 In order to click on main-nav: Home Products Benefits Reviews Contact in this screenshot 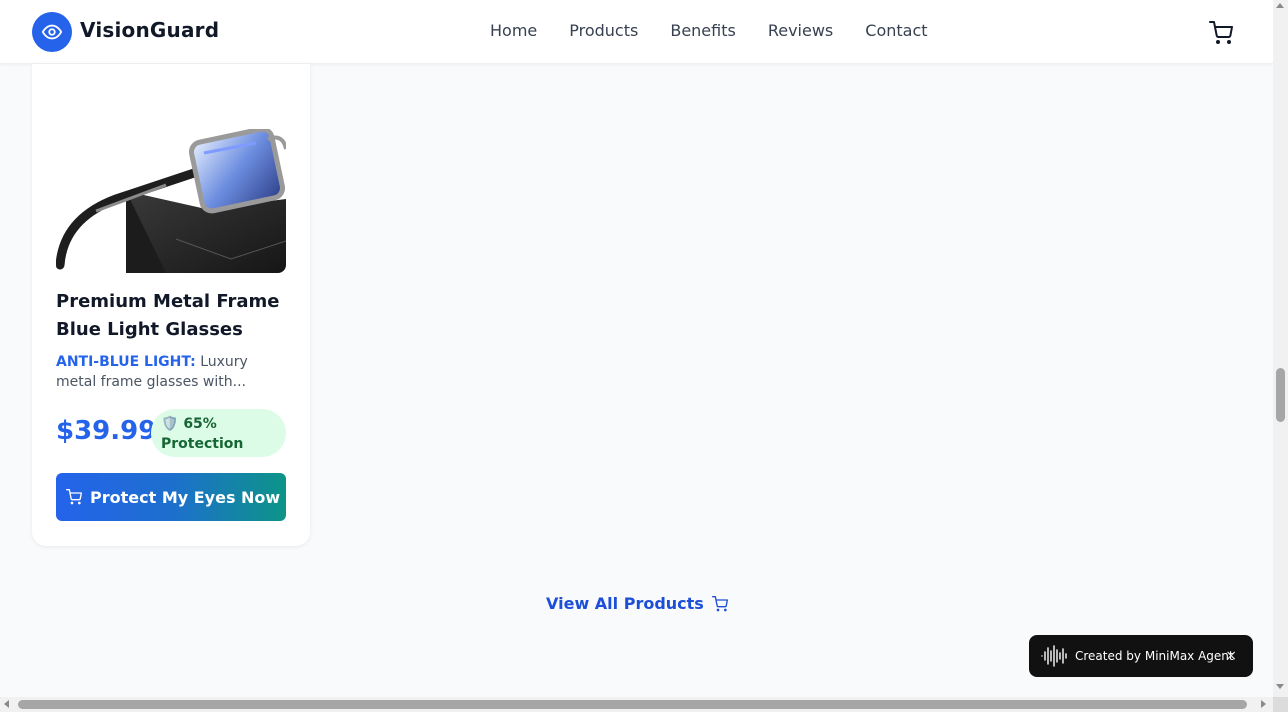, I will do `click(725, 30)`.